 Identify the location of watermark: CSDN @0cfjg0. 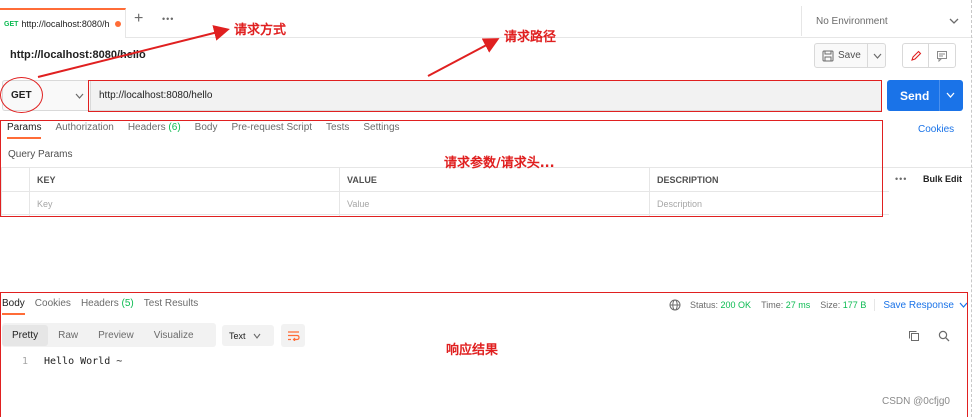
(916, 401).